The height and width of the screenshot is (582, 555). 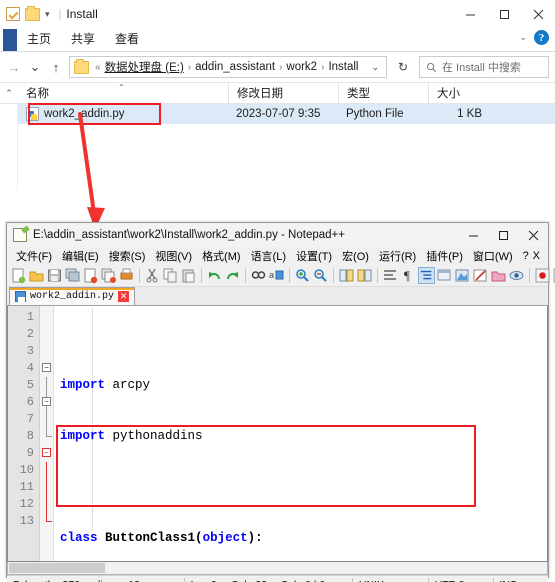 What do you see at coordinates (123, 93) in the screenshot?
I see `column-name: 名称 ⌃` at bounding box center [123, 93].